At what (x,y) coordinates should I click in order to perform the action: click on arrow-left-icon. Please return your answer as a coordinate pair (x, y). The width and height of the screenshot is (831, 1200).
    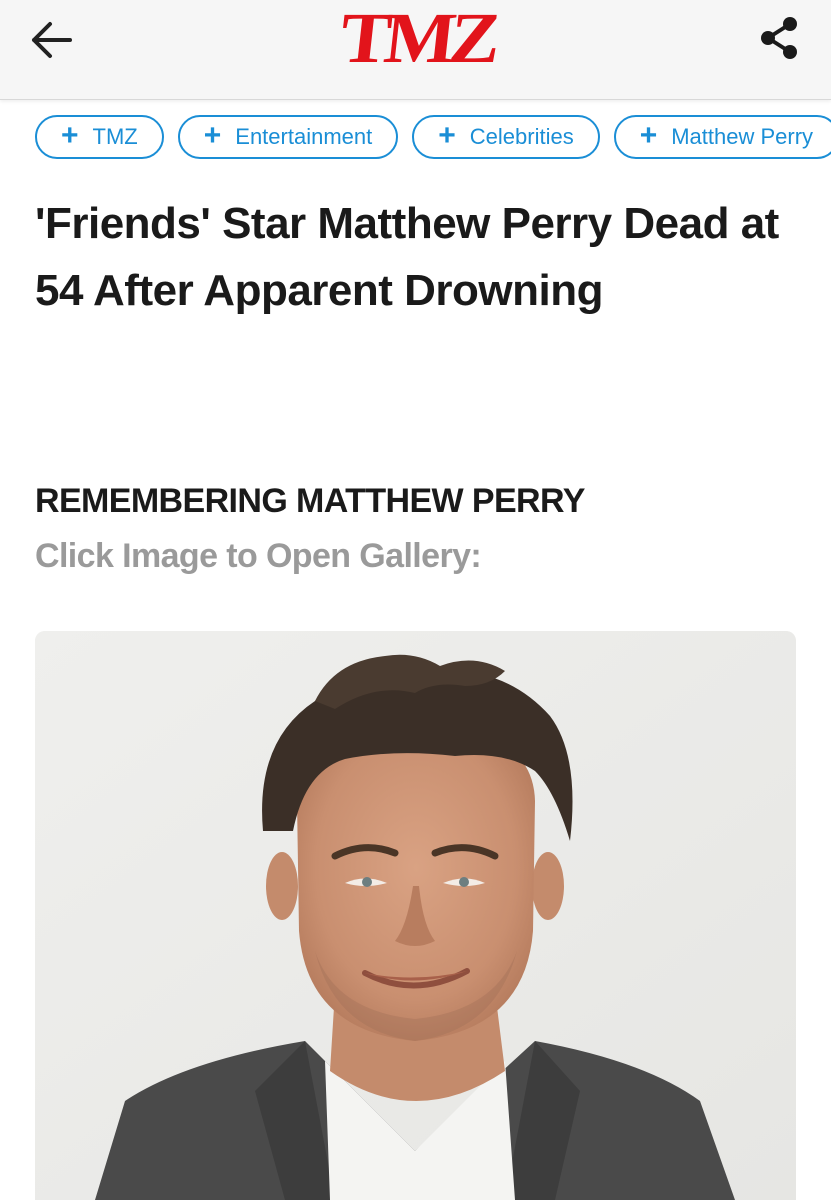
    Looking at the image, I should click on (52, 40).